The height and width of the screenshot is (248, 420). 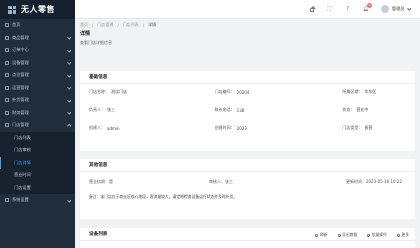 What do you see at coordinates (7, 112) in the screenshot?
I see `wallet-icon` at bounding box center [7, 112].